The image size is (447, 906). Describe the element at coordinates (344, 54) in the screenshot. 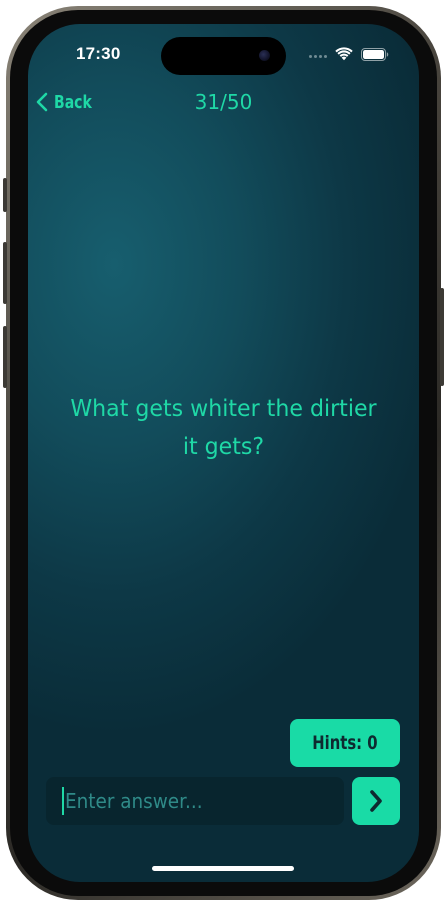

I see `wifi-icon` at that location.